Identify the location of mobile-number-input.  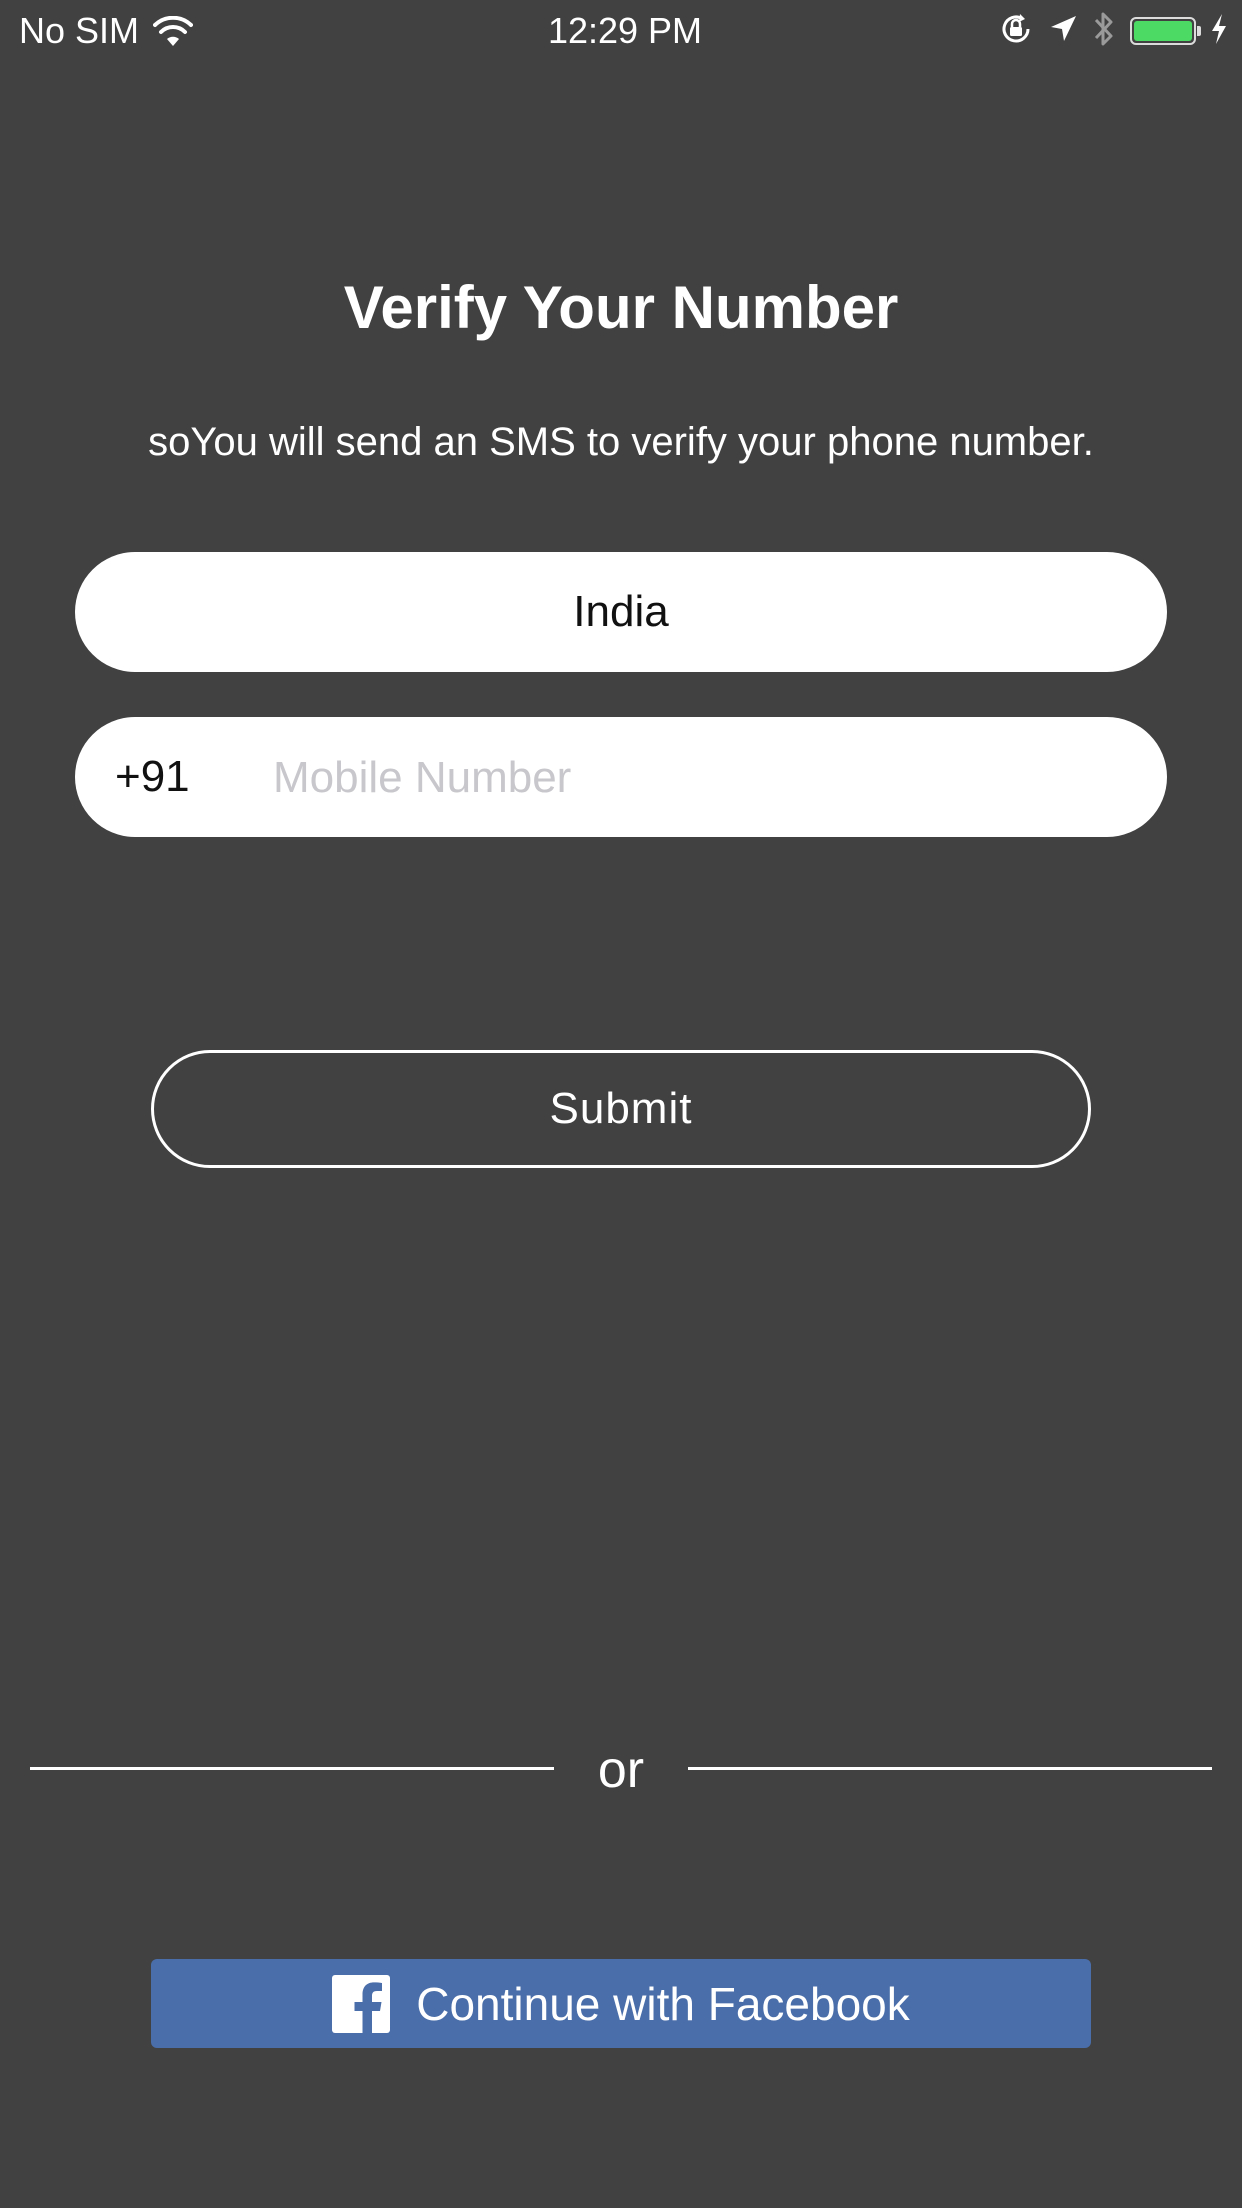
(703, 778).